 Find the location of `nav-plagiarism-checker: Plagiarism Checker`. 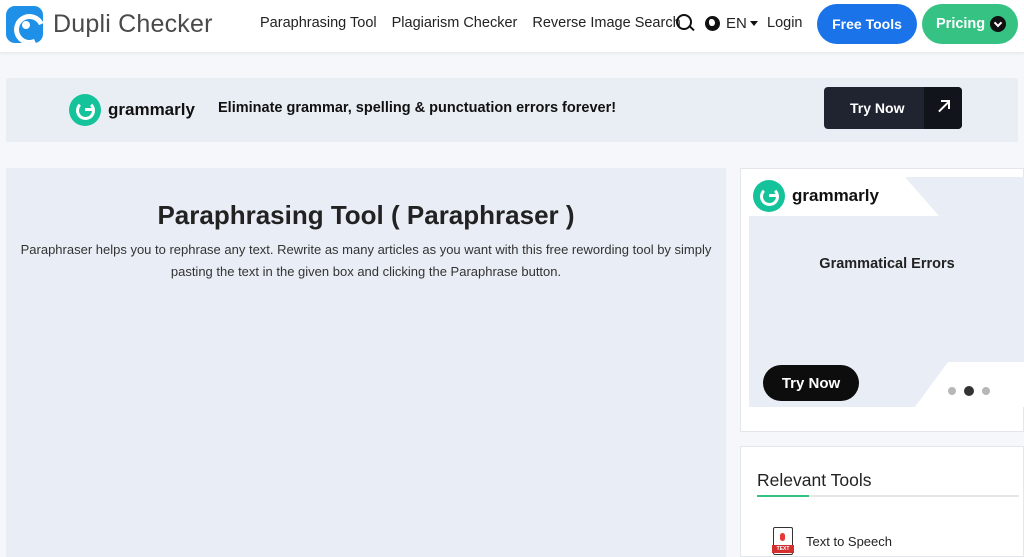

nav-plagiarism-checker: Plagiarism Checker is located at coordinates (455, 23).